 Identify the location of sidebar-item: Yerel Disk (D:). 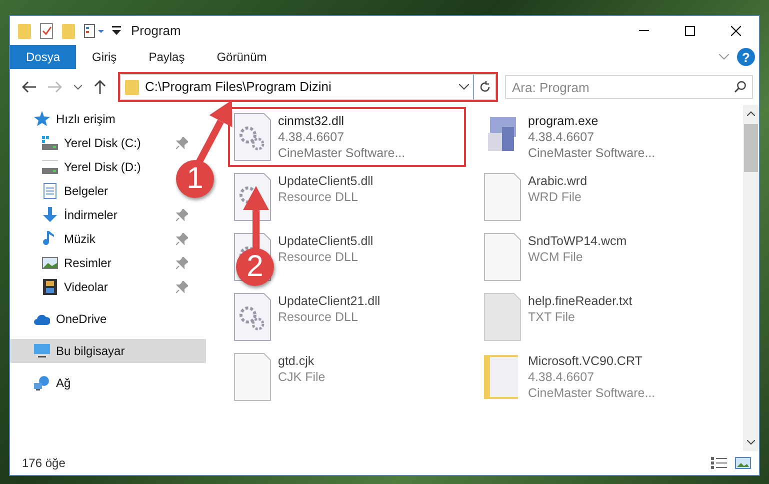
(79, 167).